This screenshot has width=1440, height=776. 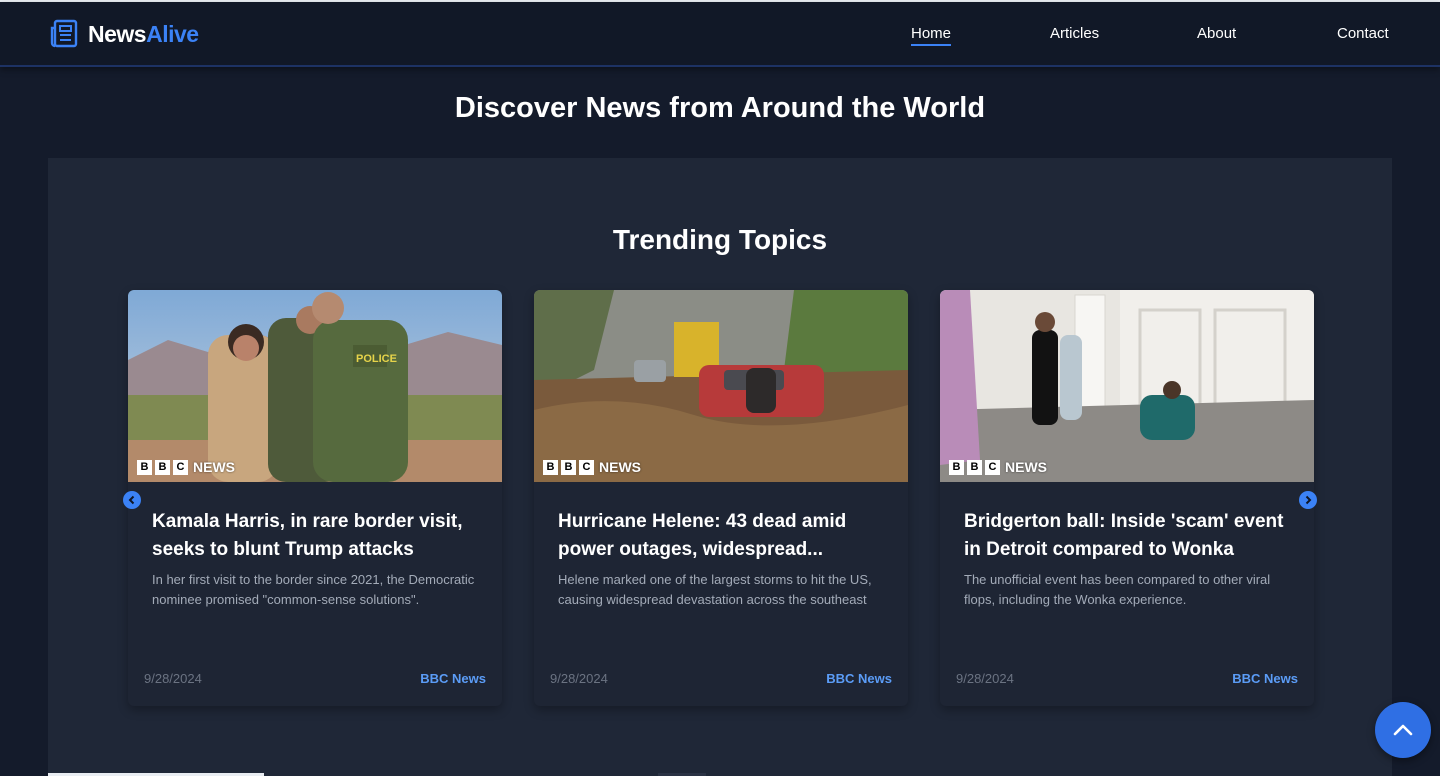 I want to click on carousel-next-button, so click(x=1308, y=500).